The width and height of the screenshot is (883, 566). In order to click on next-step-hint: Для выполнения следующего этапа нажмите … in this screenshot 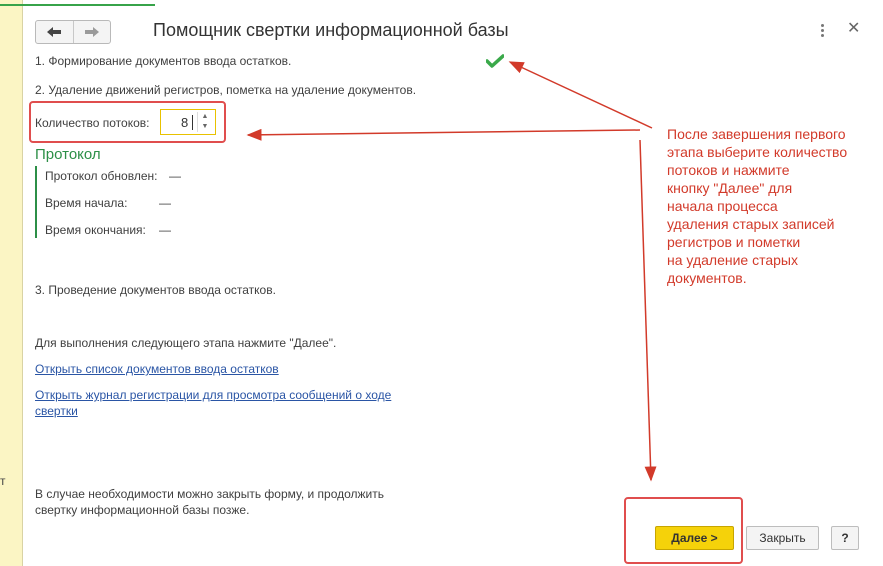, I will do `click(186, 343)`.